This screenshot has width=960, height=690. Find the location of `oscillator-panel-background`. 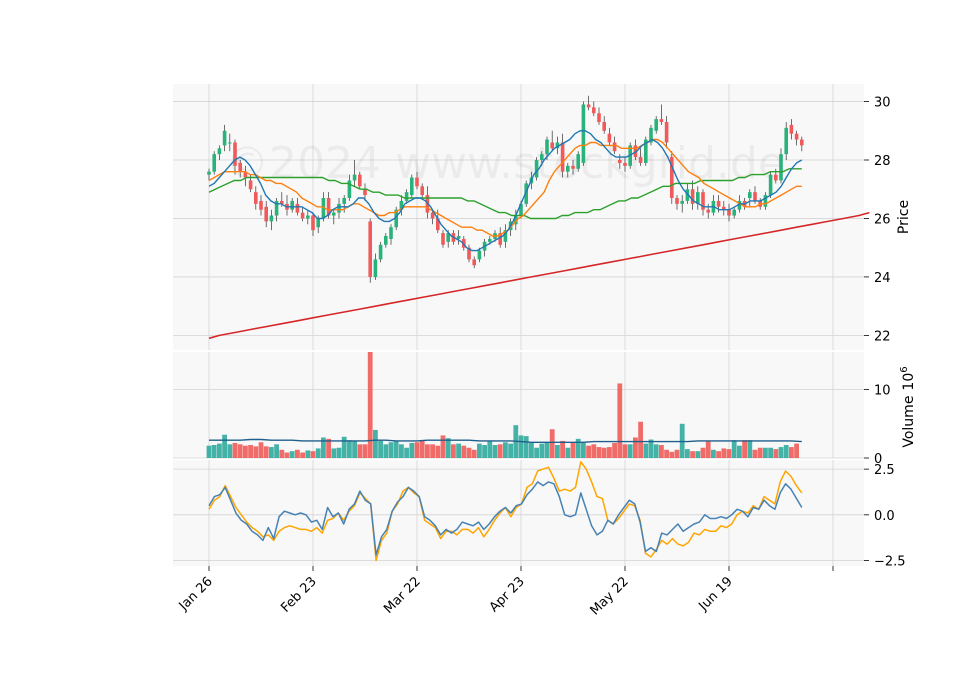

oscillator-panel-background is located at coordinates (518, 513).